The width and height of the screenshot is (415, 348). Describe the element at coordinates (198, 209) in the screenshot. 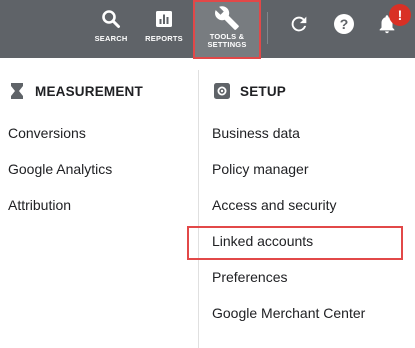

I see `column-divider` at that location.